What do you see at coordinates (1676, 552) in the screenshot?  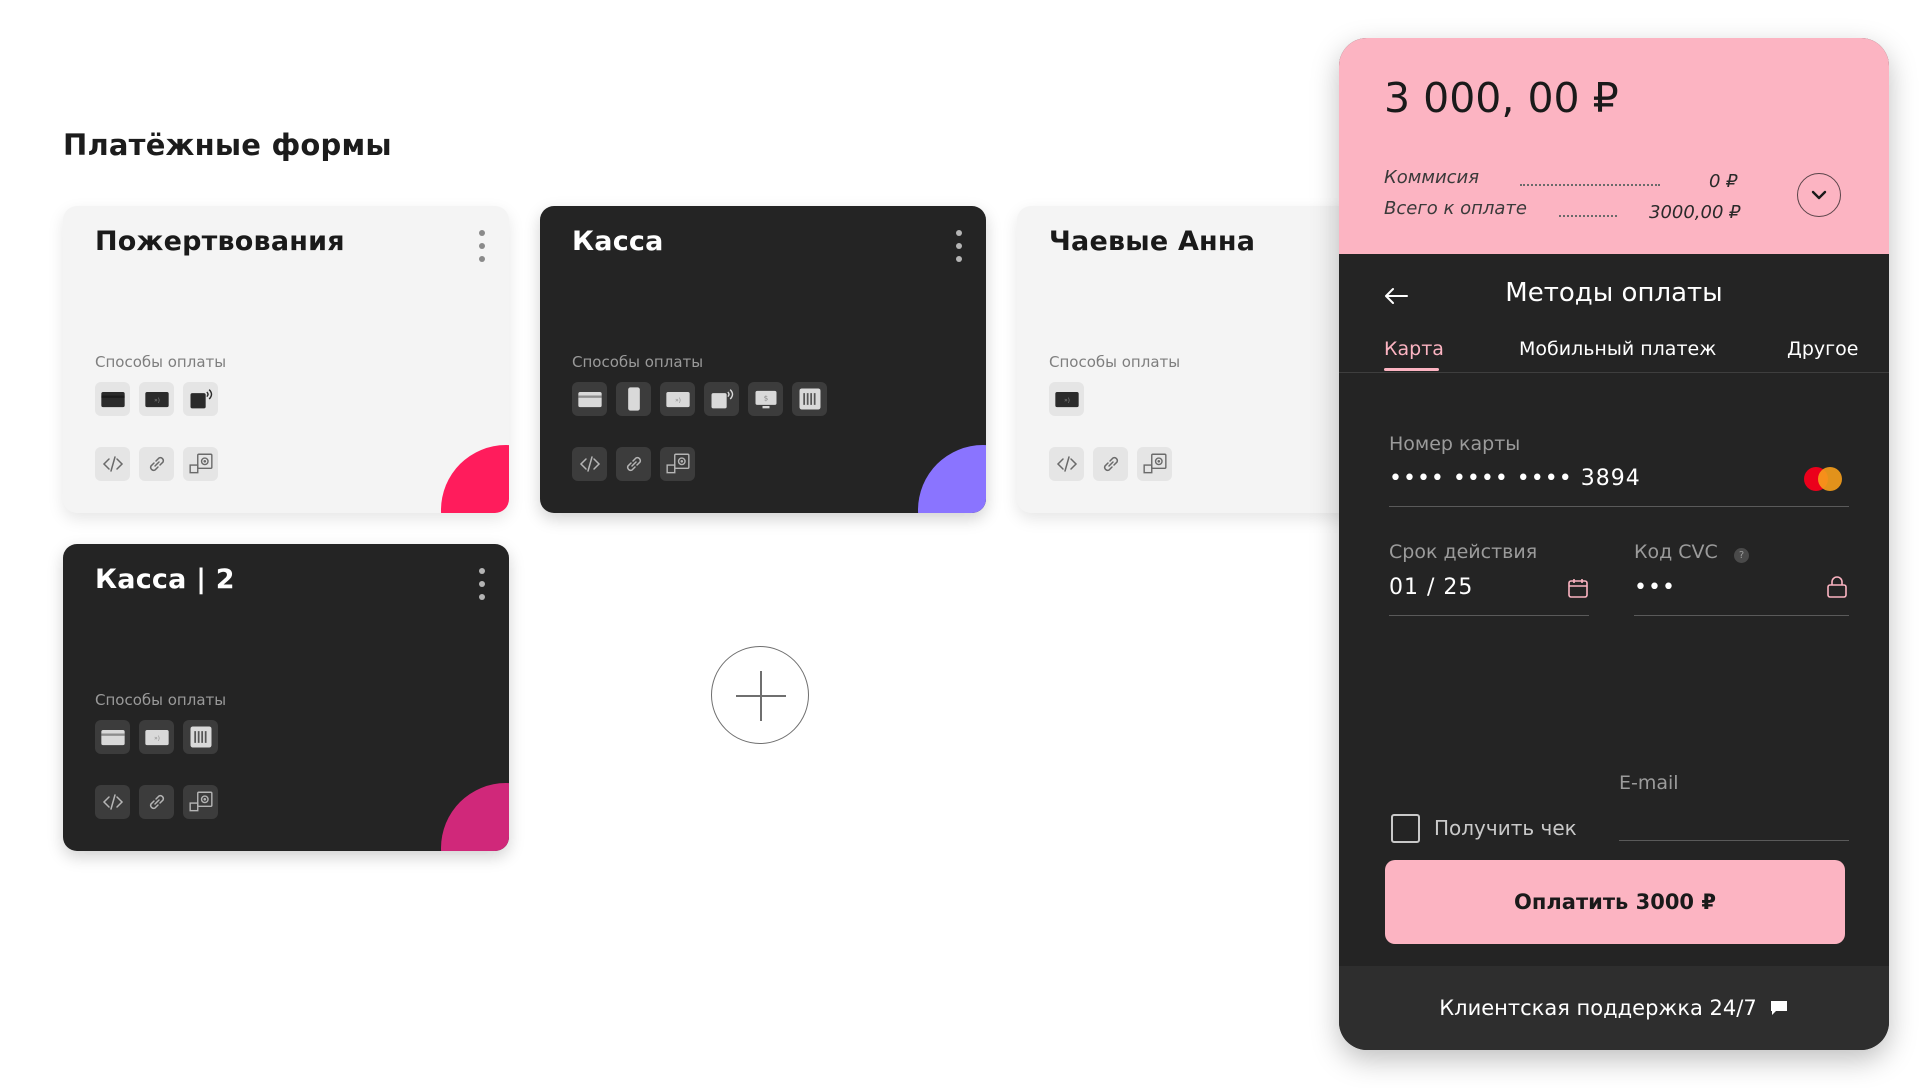 I see `cvc-label: Код CVC` at bounding box center [1676, 552].